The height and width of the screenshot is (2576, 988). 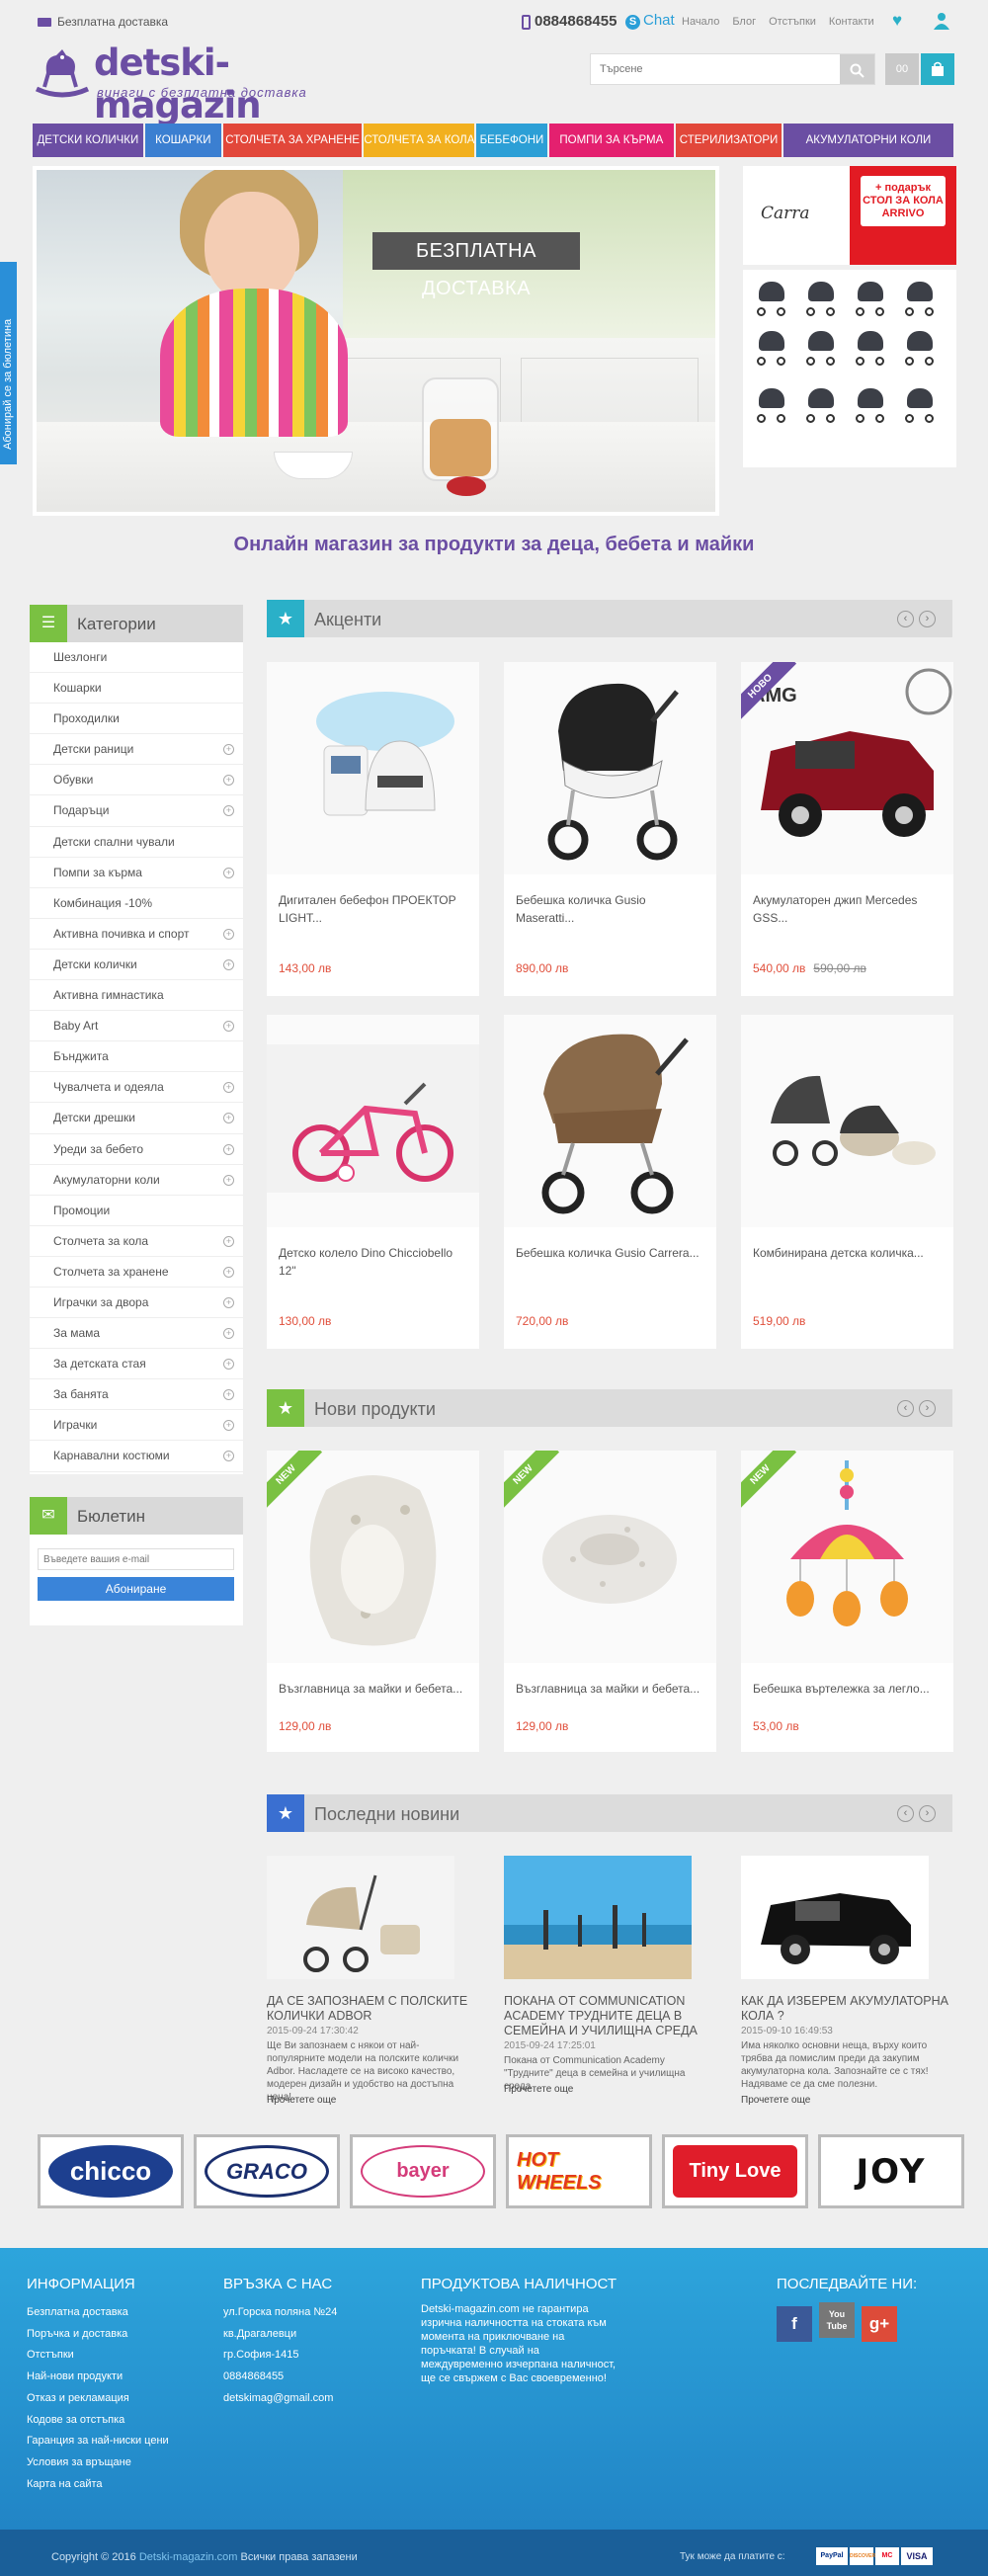 What do you see at coordinates (136, 1426) in the screenshot?
I see `category-item: Играчки +` at bounding box center [136, 1426].